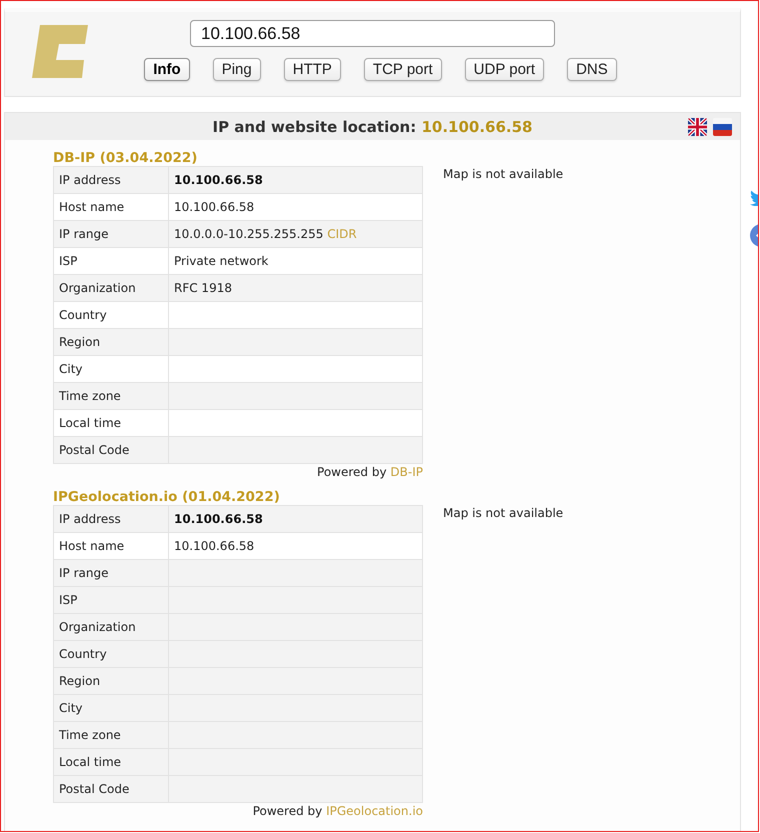 This screenshot has height=833, width=760. I want to click on tool-button: DNS, so click(592, 69).